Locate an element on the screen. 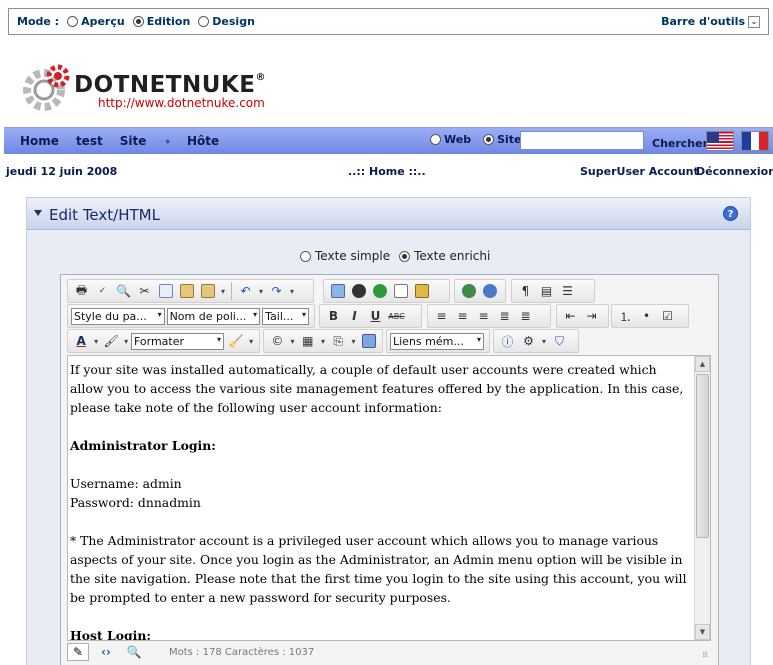  align-center-icon: ≡ is located at coordinates (462, 316).